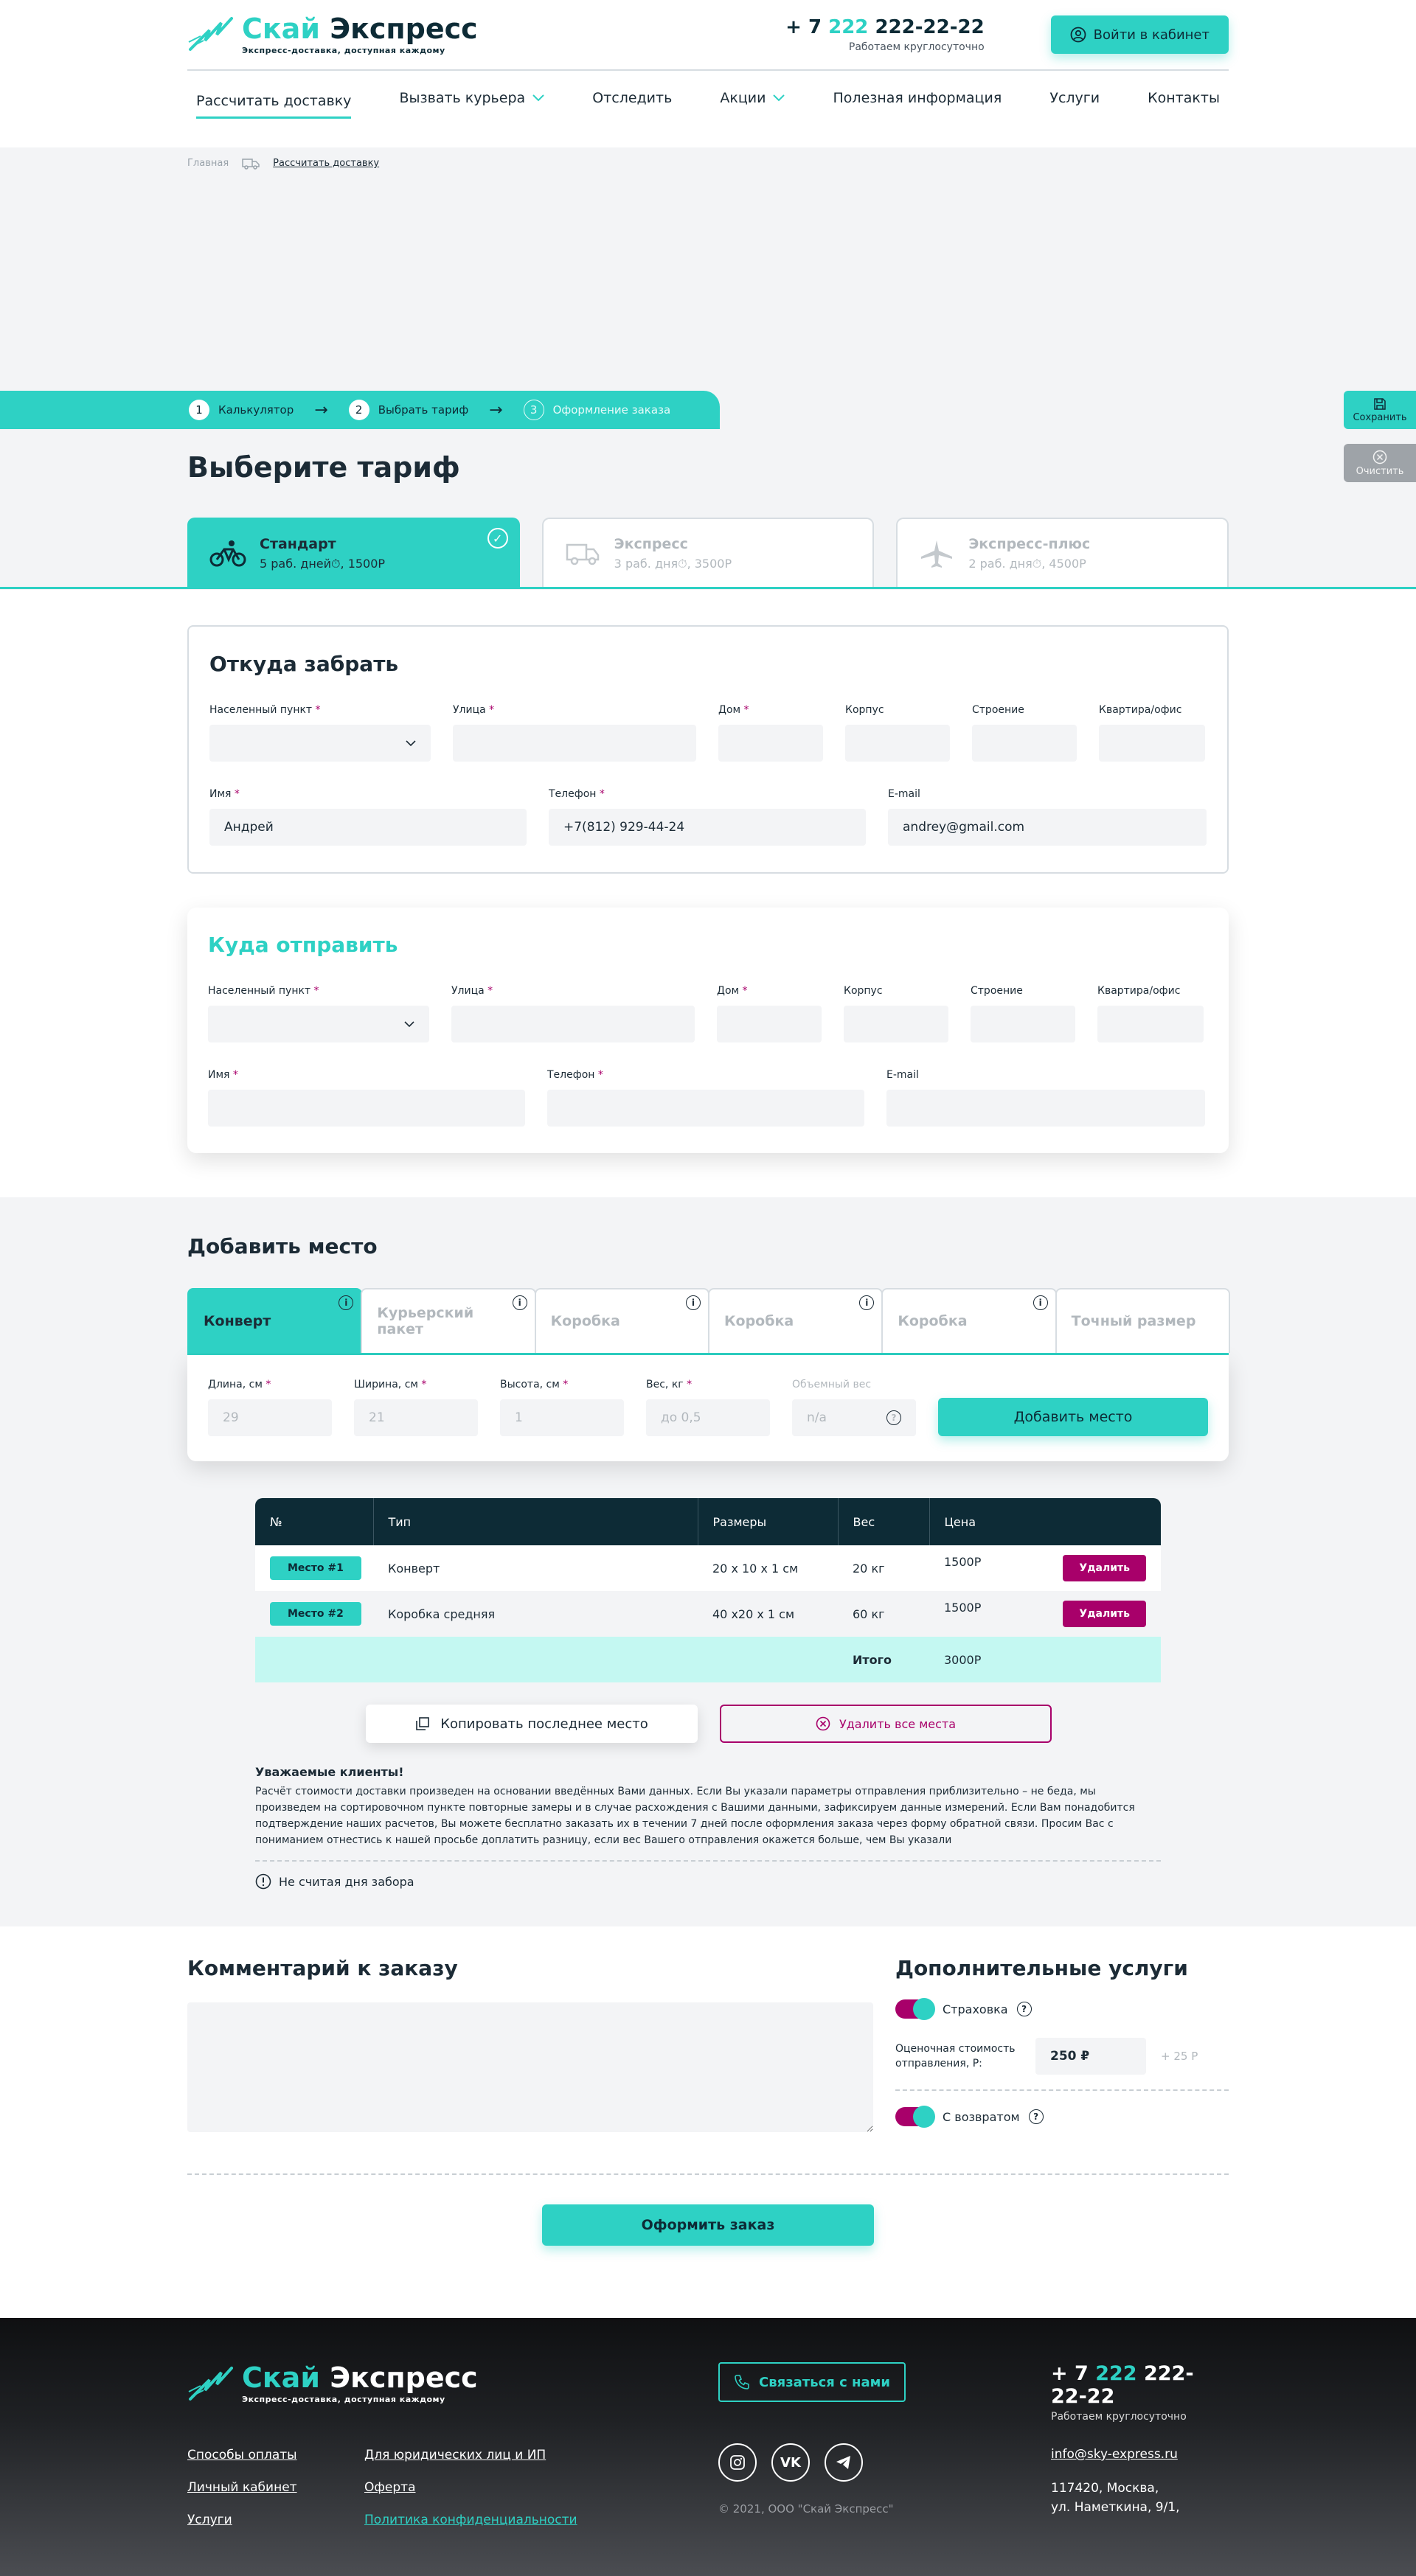  I want to click on length-input, so click(270, 1418).